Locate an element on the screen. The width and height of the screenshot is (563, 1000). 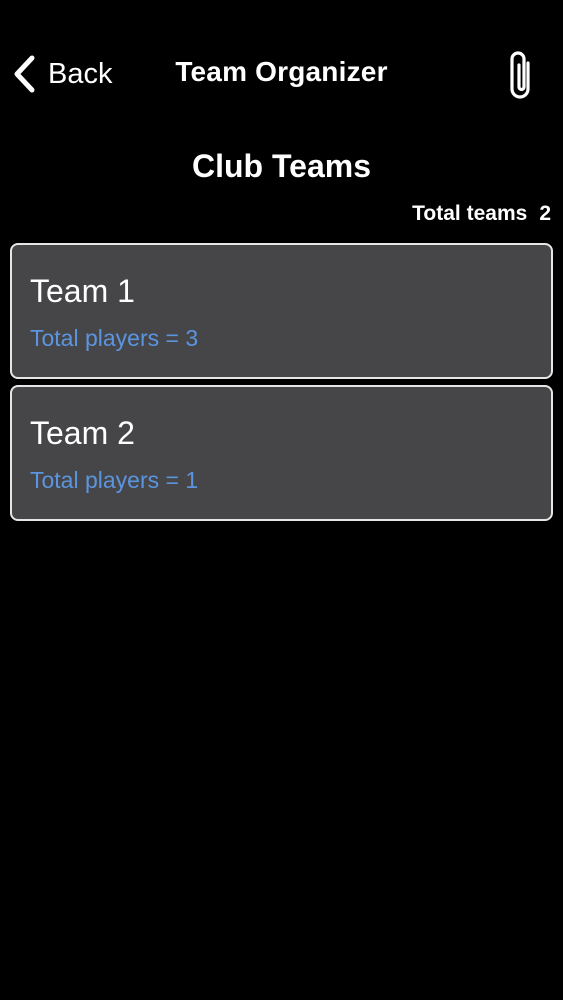
team-card: Team 2 Total players = 1 is located at coordinates (281, 453).